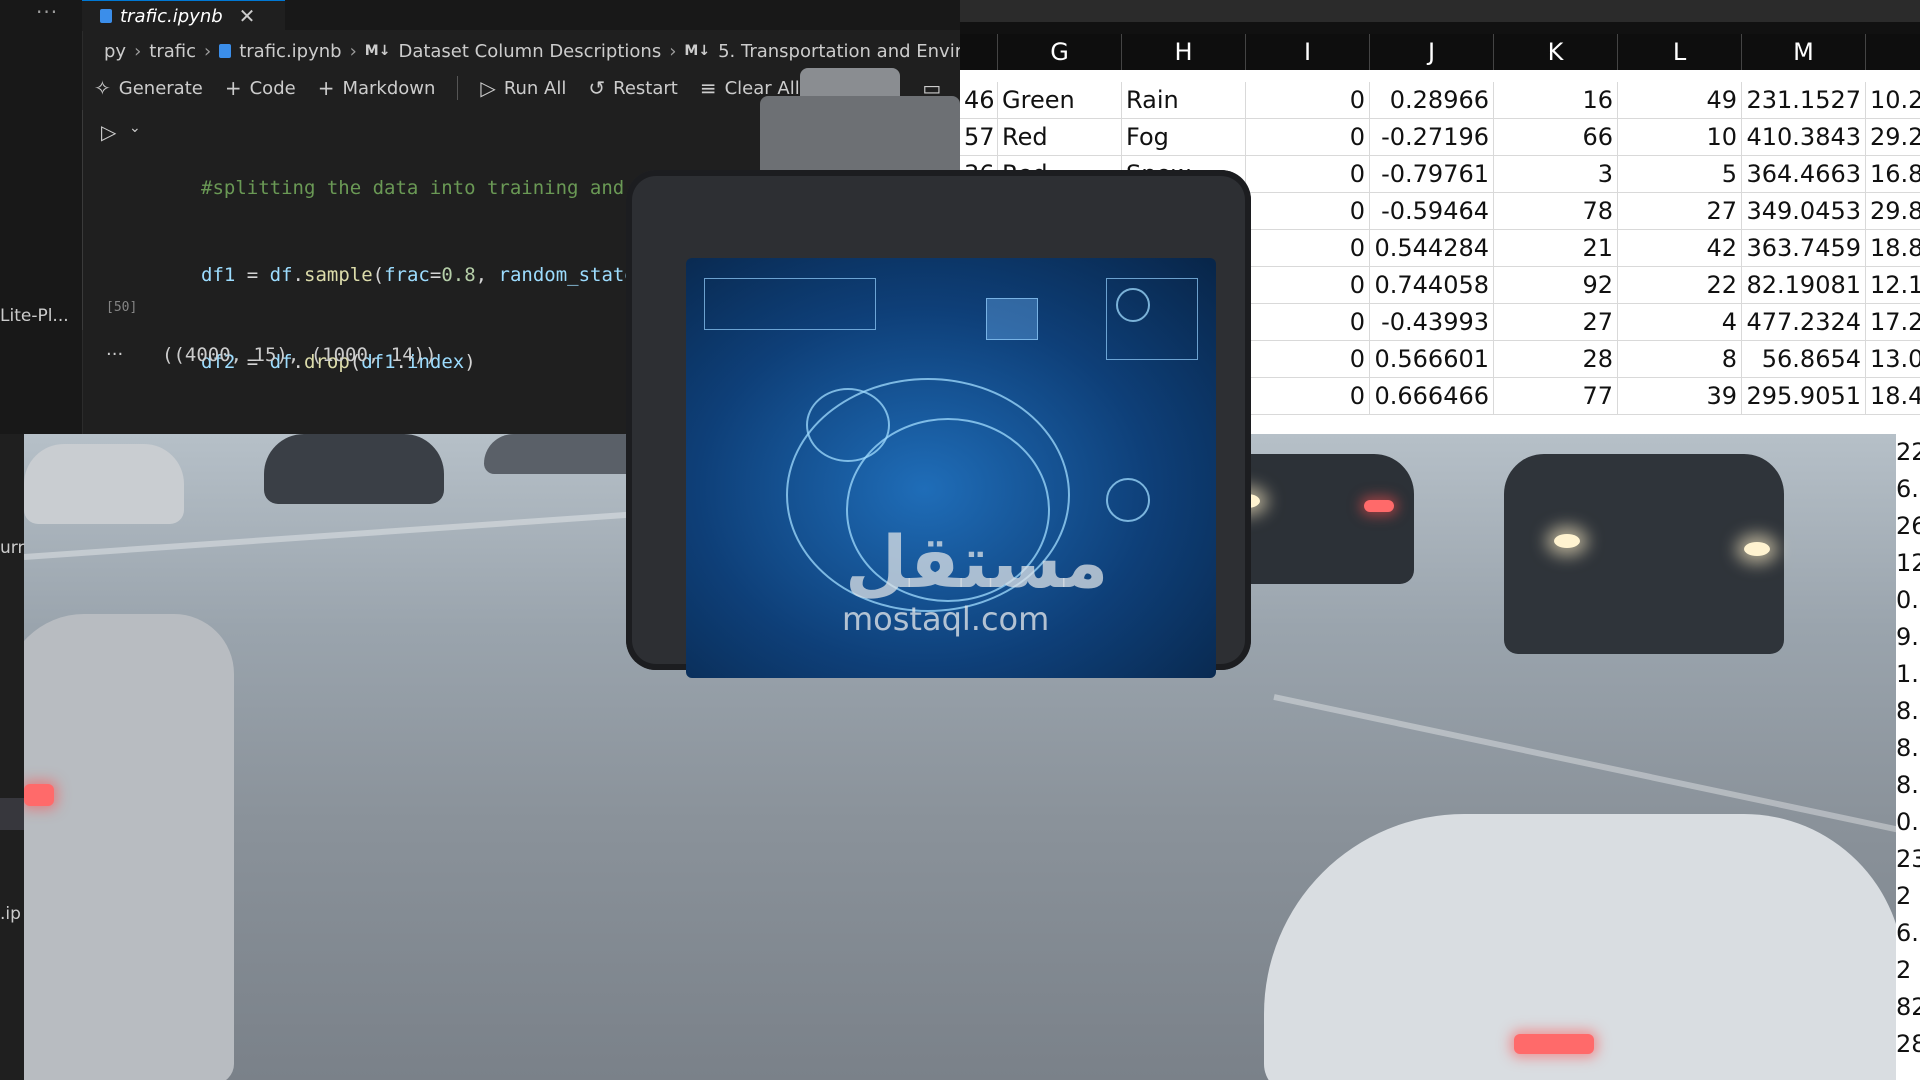  I want to click on cell-prefix: 46, so click(979, 100).